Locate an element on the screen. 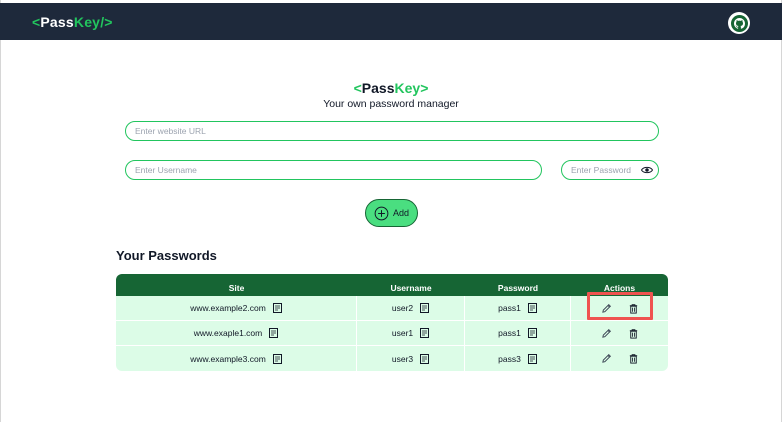 This screenshot has height=422, width=782. add-circle-icon is located at coordinates (381, 213).